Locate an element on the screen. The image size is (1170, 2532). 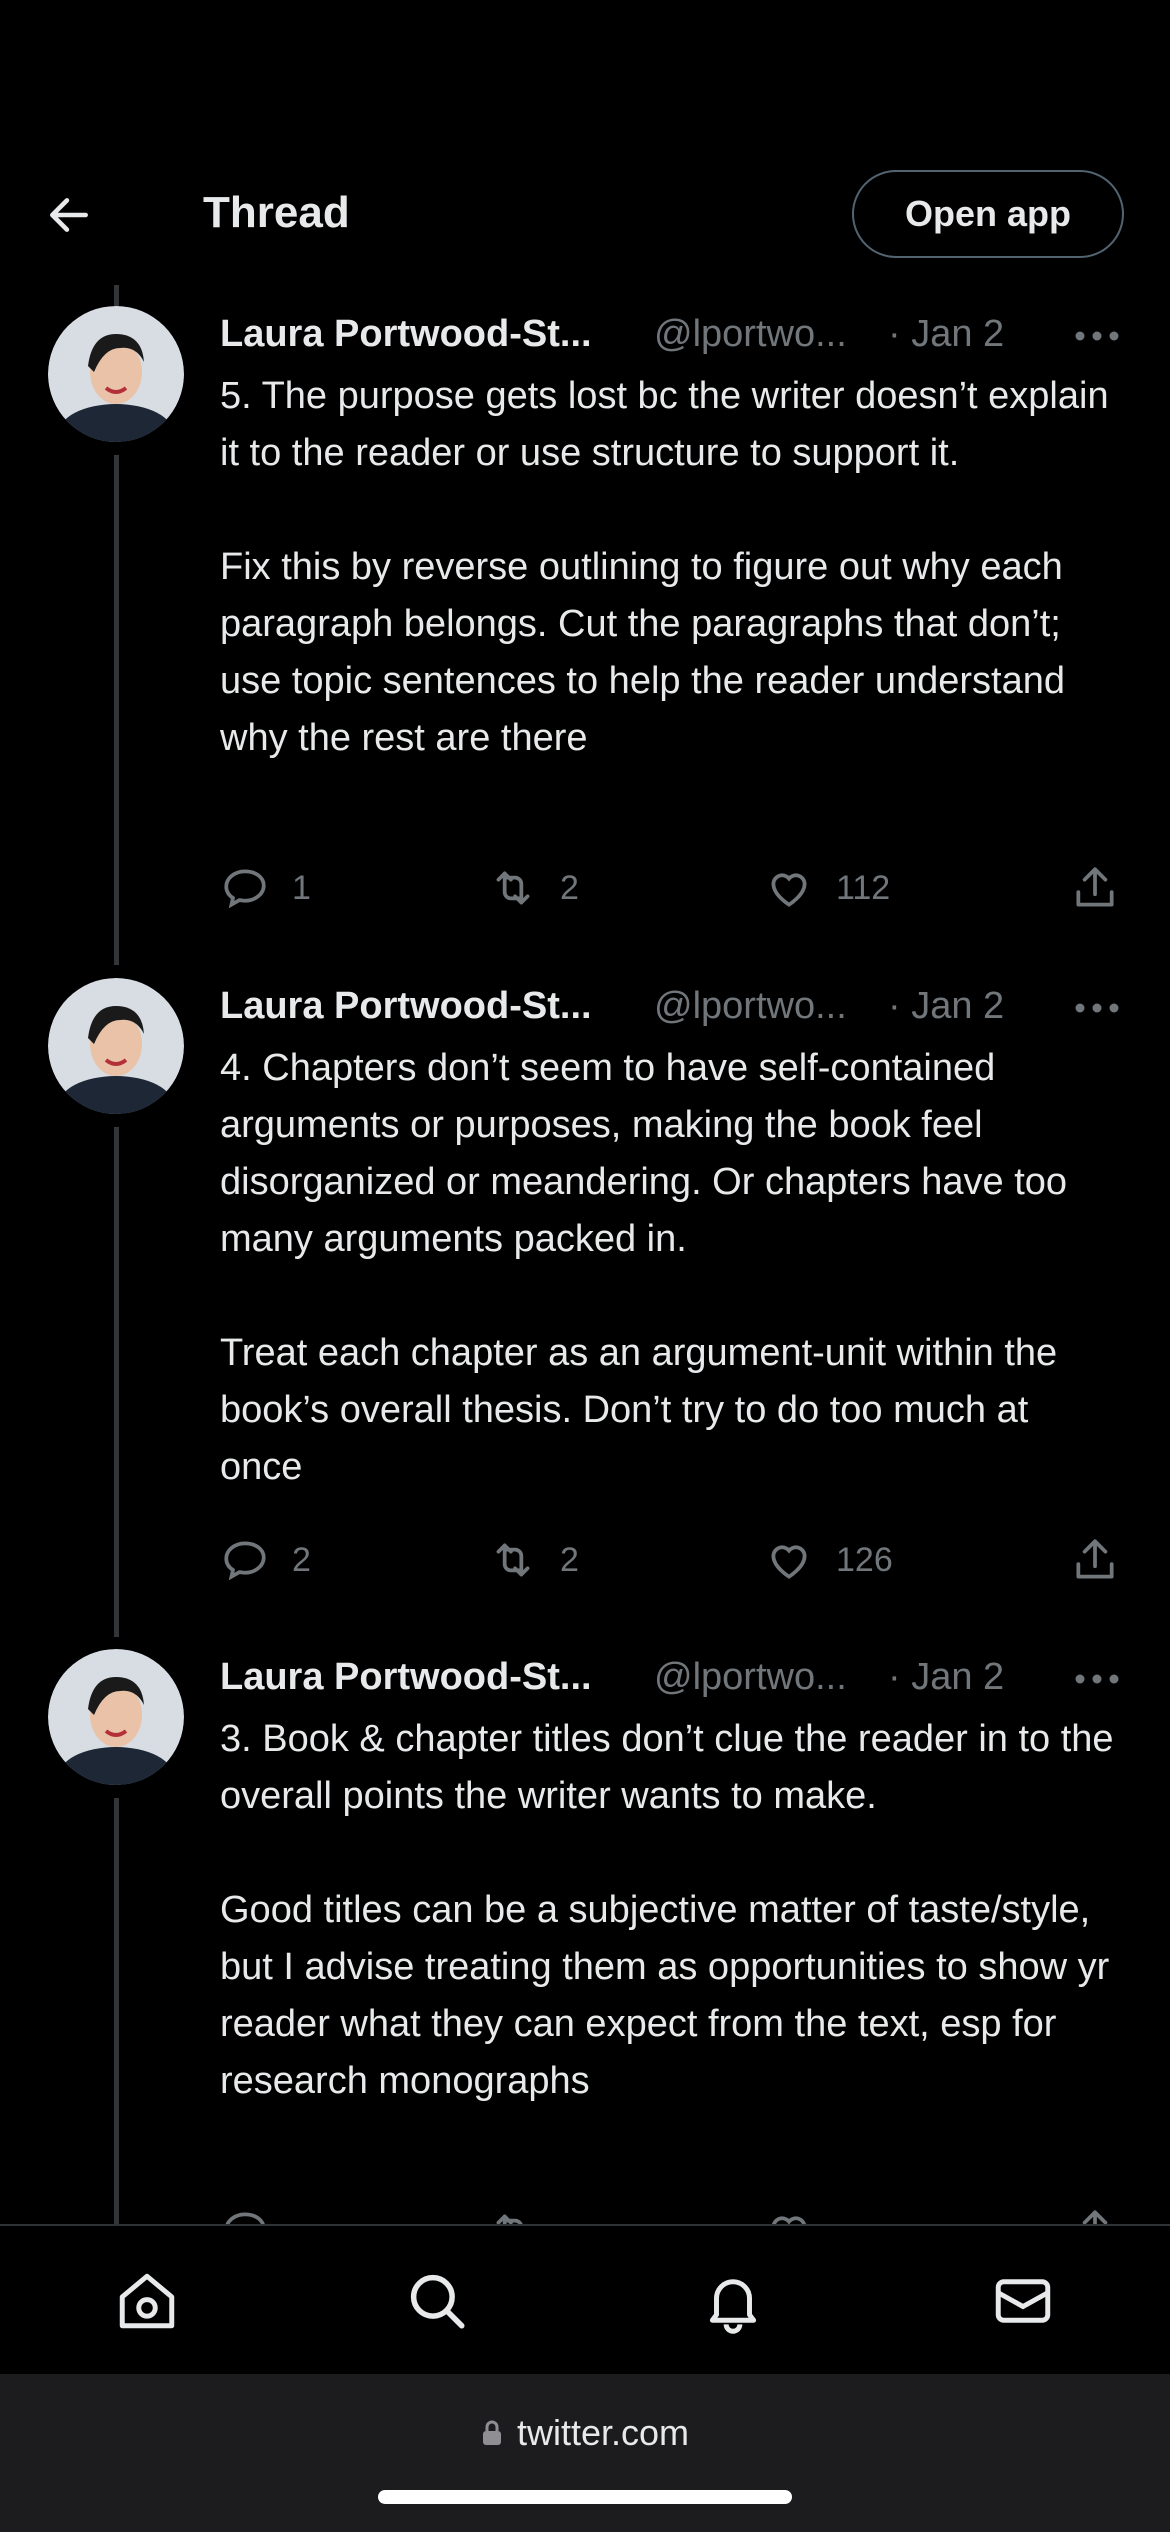
search-icon is located at coordinates (437, 2301).